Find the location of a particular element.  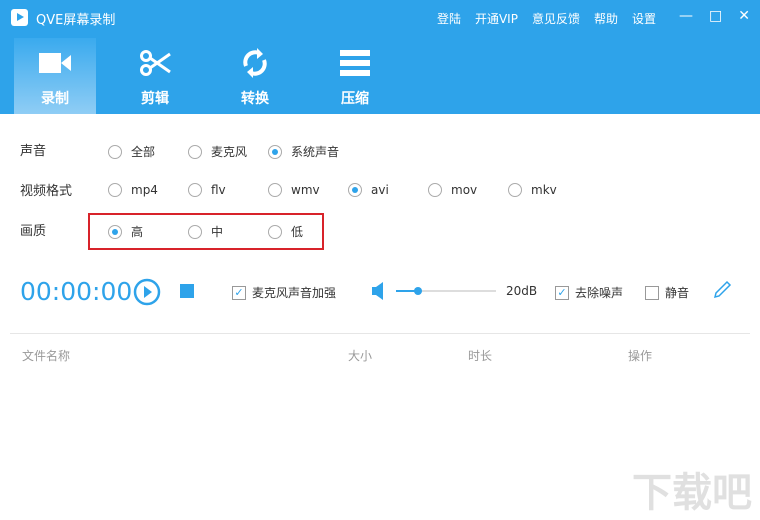

sound-radio-system: 系统声音 is located at coordinates (303, 151).